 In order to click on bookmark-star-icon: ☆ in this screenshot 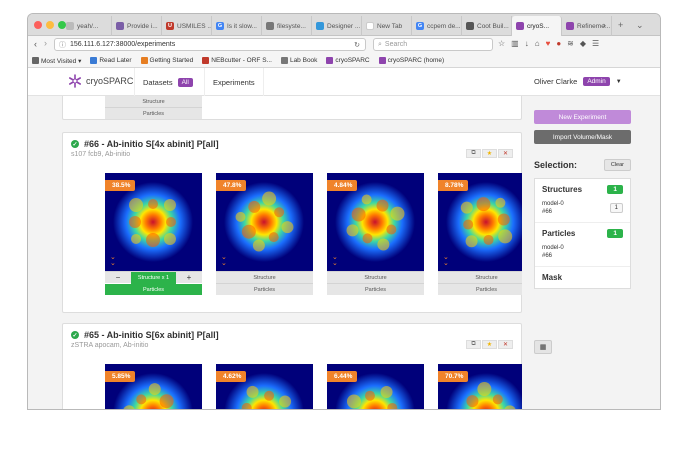, I will do `click(501, 43)`.